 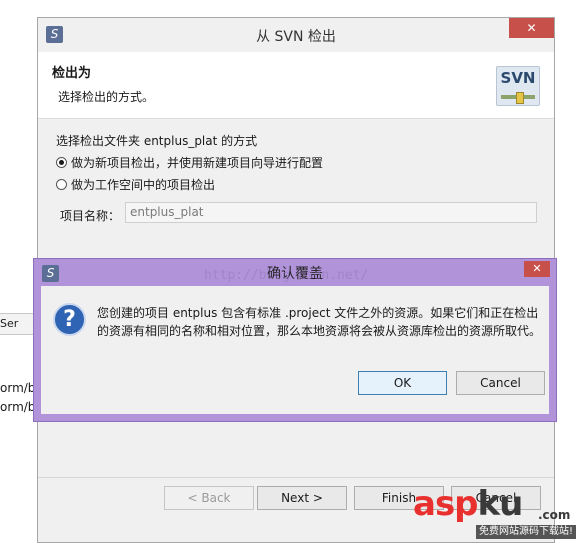 What do you see at coordinates (61, 184) in the screenshot?
I see `radio-workspace` at bounding box center [61, 184].